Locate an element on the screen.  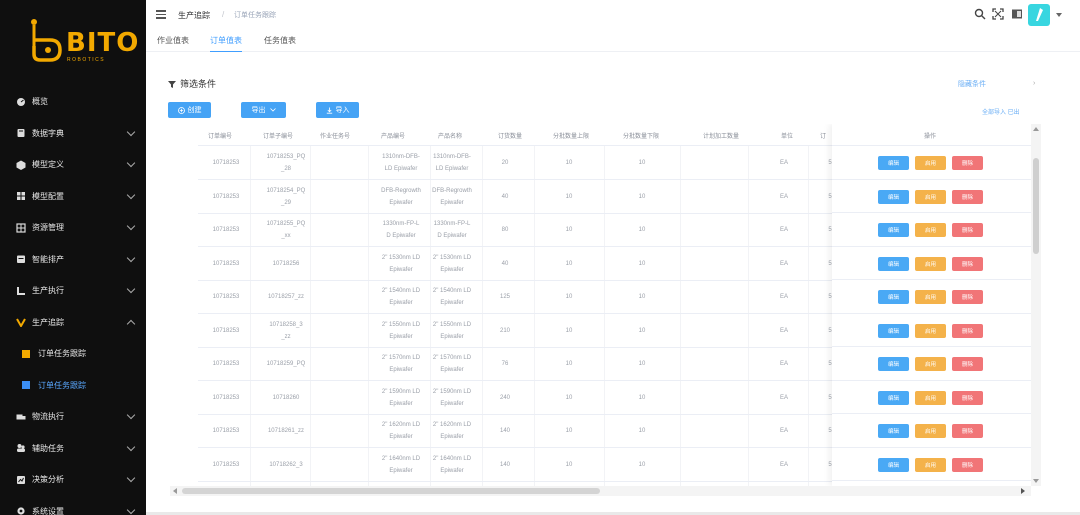
user-dropdown-caret-icon is located at coordinates (1059, 15).